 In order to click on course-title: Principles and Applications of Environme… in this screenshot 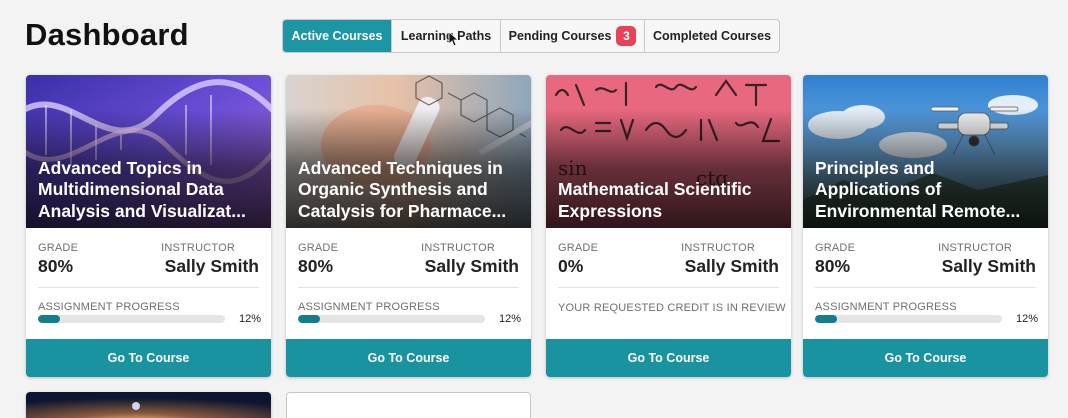, I will do `click(918, 189)`.